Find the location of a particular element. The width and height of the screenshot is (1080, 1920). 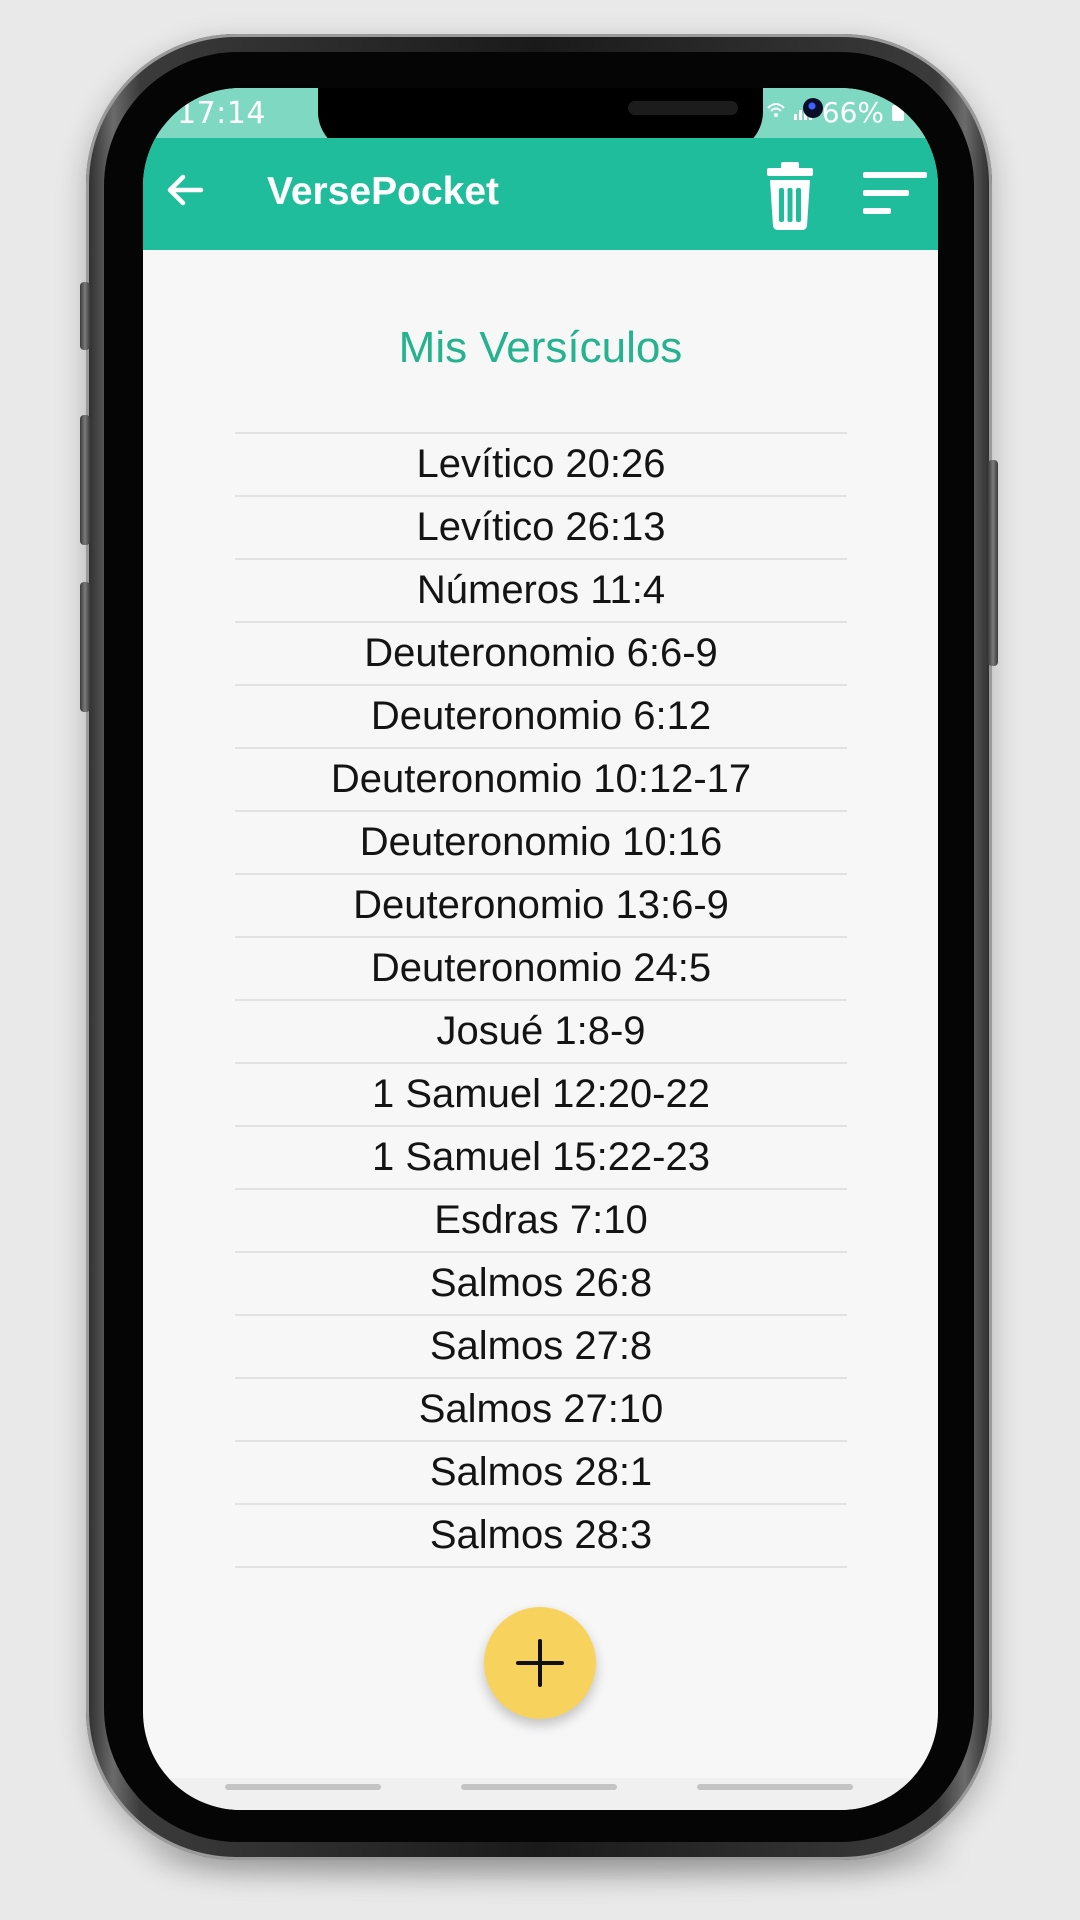

verse-list-item: Deuteronomio 10:16 is located at coordinates (541, 843).